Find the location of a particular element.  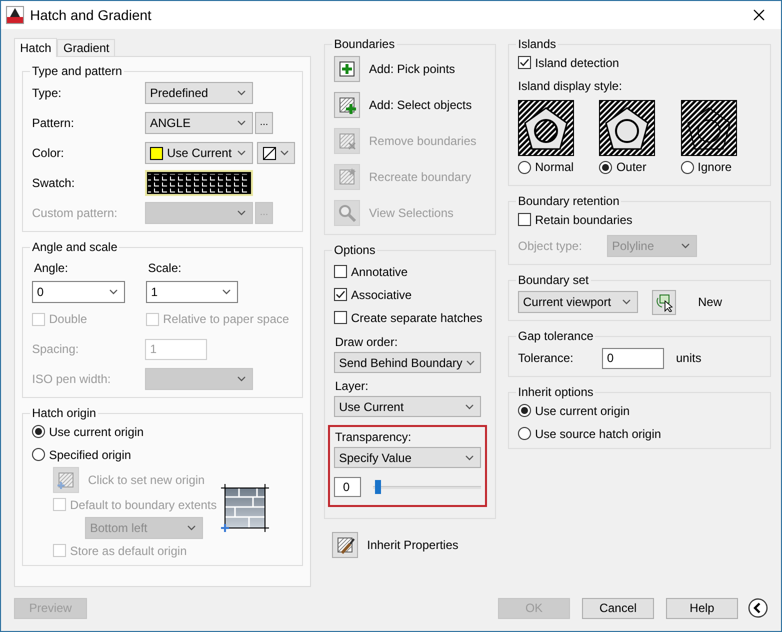

app-icon is located at coordinates (15, 15).